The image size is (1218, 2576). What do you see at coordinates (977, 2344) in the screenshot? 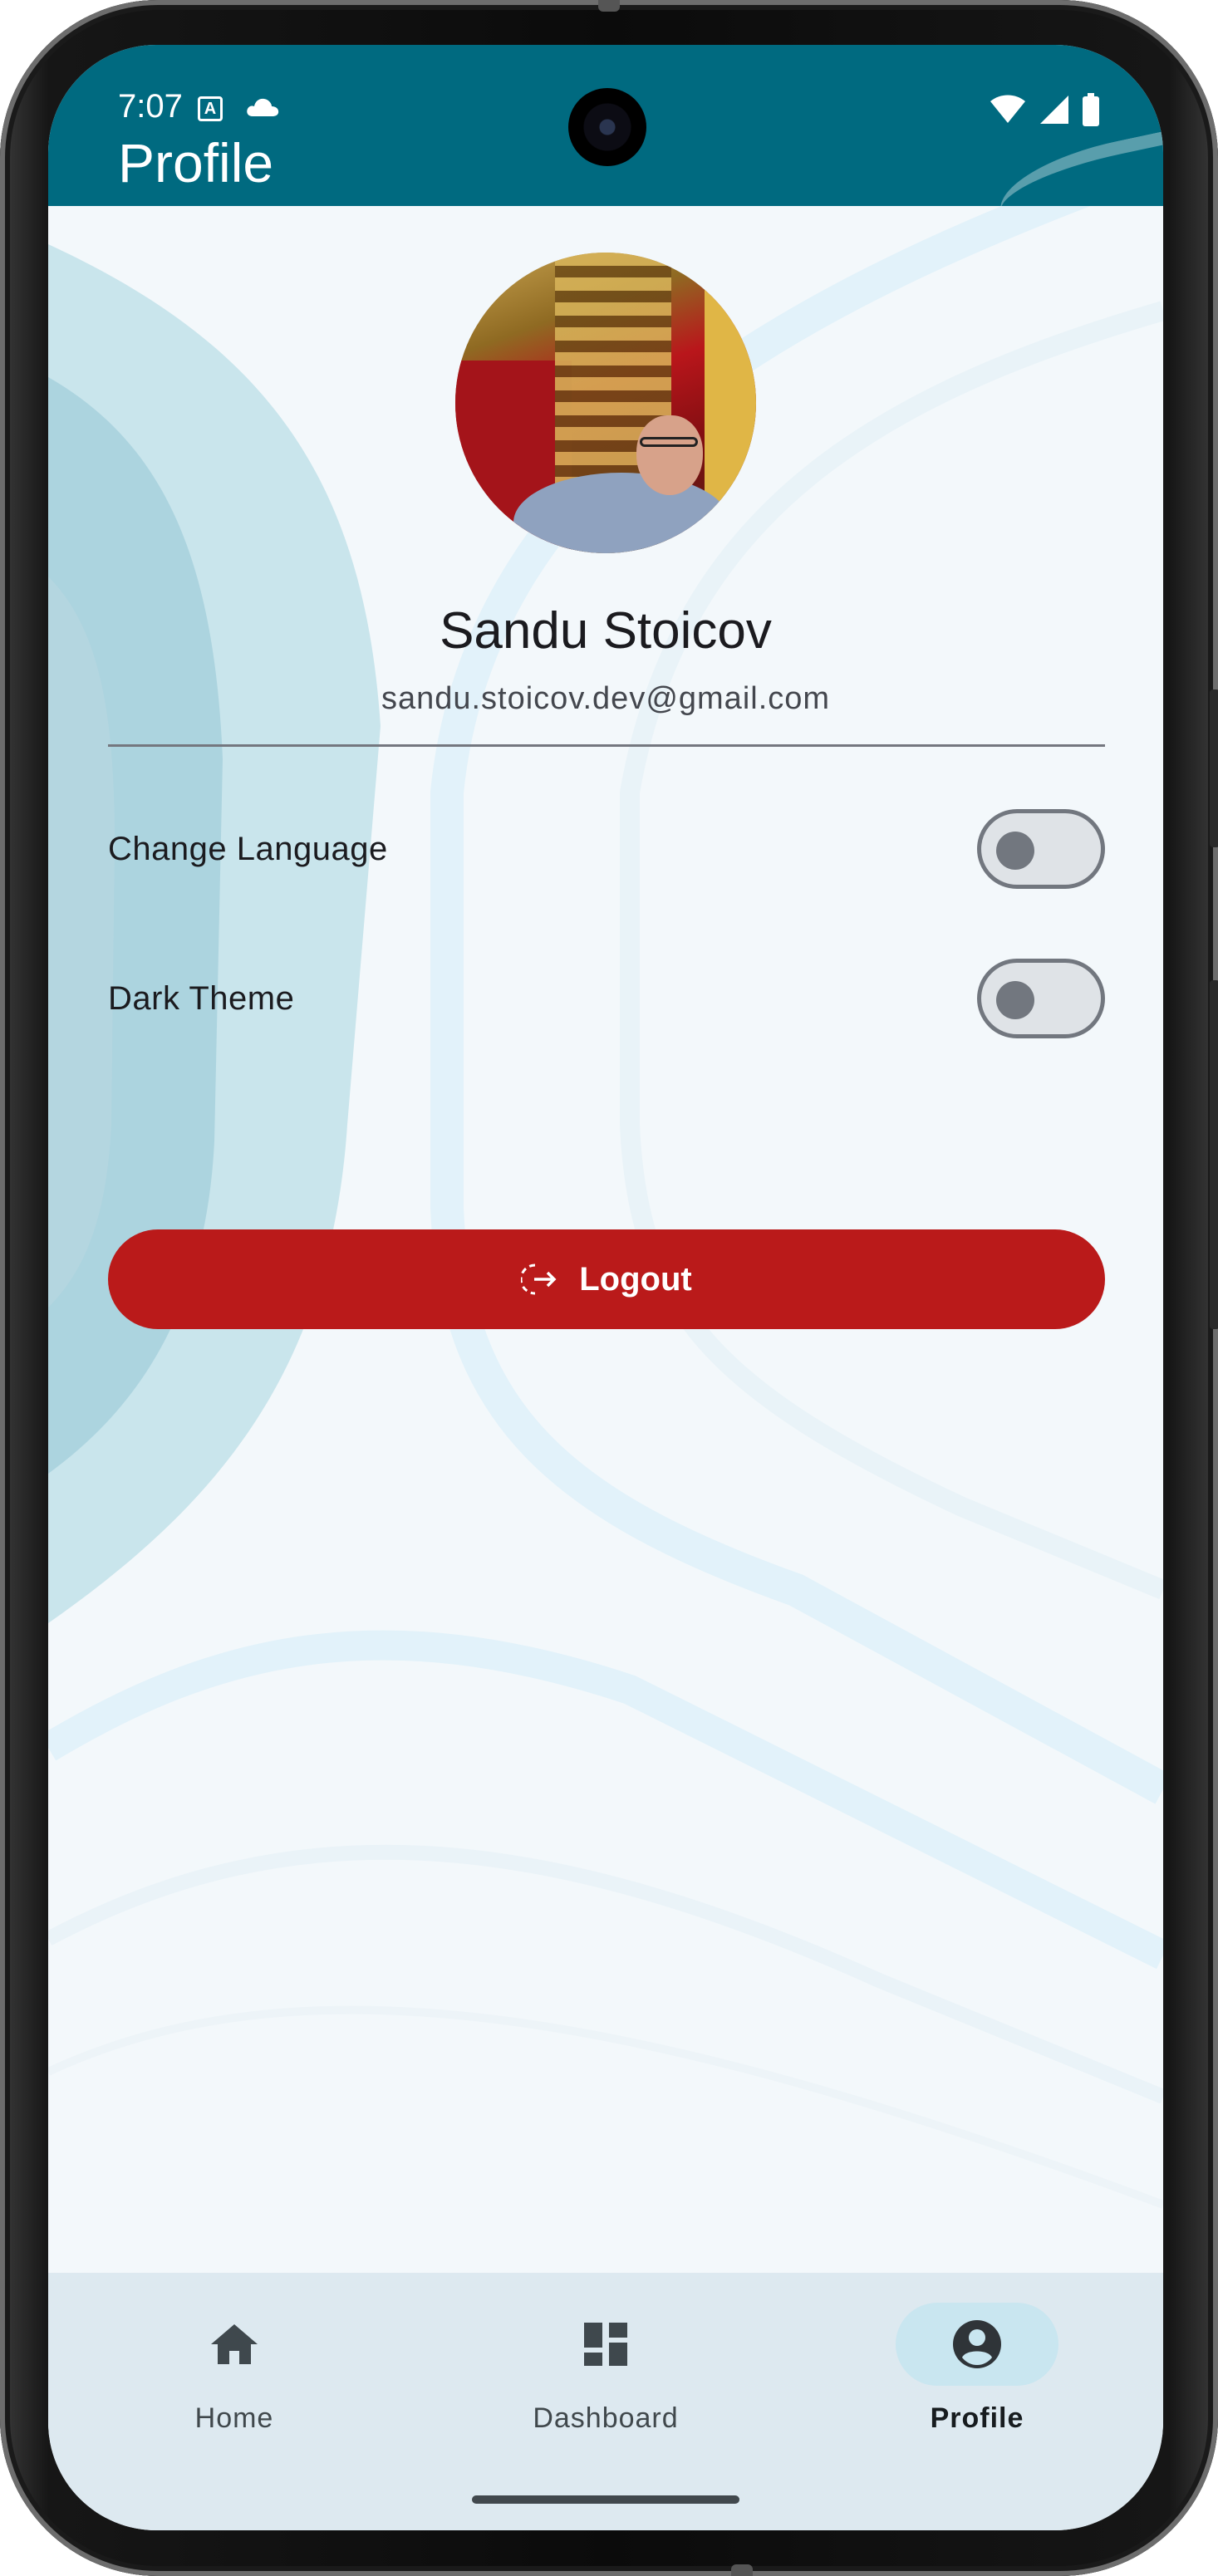
I see `account-circle-icon` at bounding box center [977, 2344].